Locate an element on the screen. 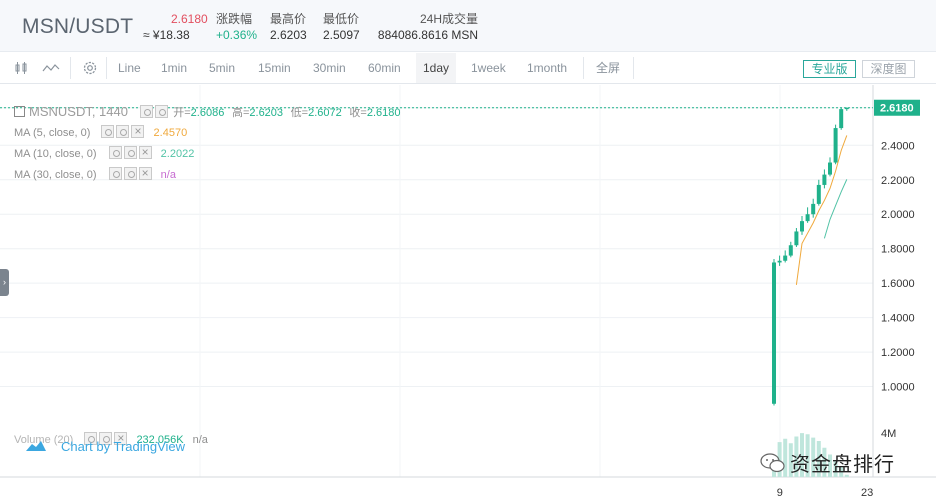 The image size is (936, 501). high-ohlc-value: 2.6203 is located at coordinates (266, 113).